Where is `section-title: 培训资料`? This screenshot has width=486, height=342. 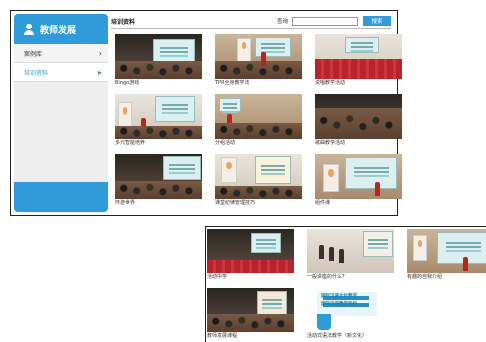 section-title: 培训资料 is located at coordinates (123, 22).